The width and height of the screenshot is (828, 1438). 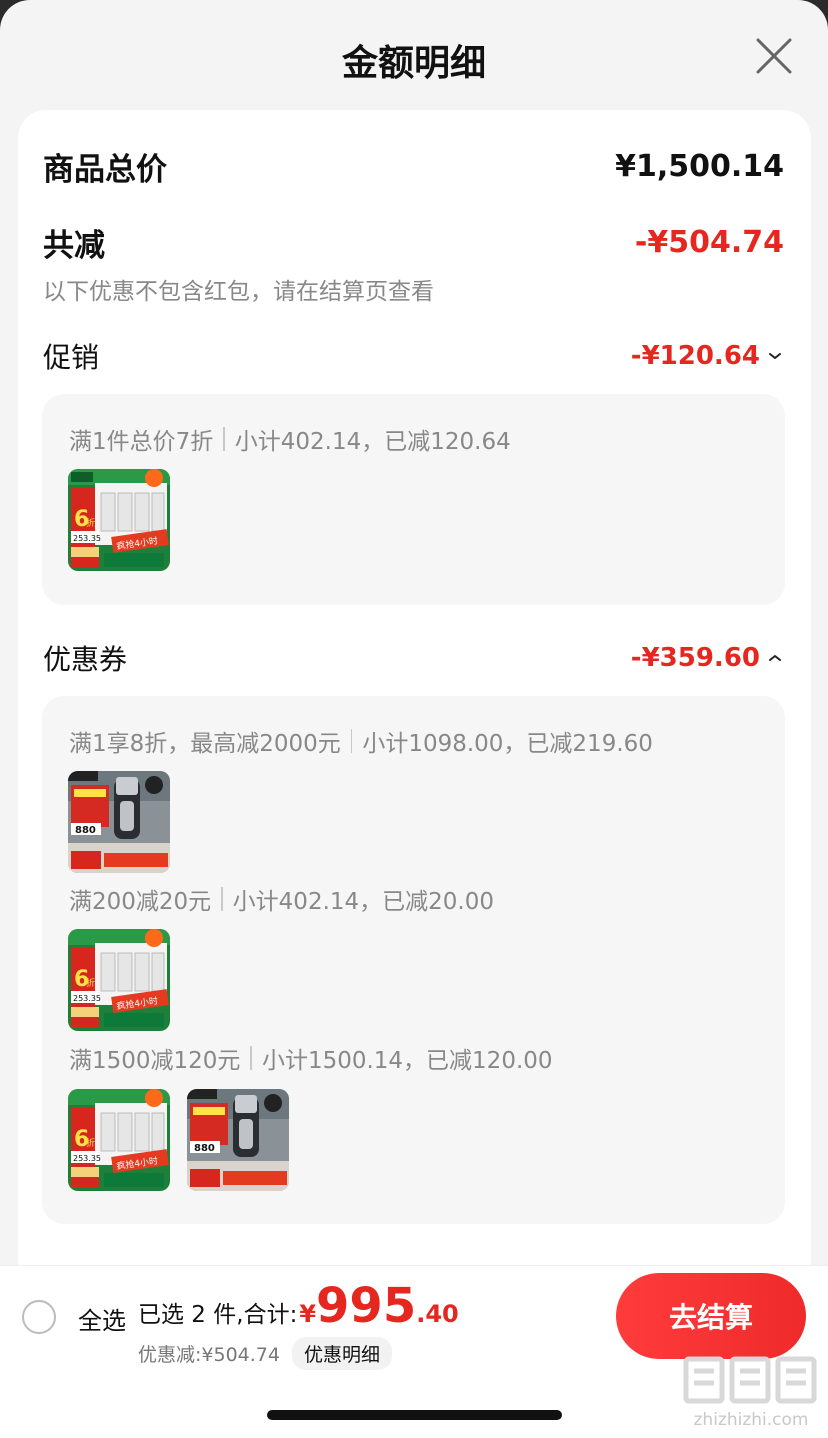 What do you see at coordinates (413, 242) in the screenshot?
I see `total-reduce-row: 共减 -¥504.74` at bounding box center [413, 242].